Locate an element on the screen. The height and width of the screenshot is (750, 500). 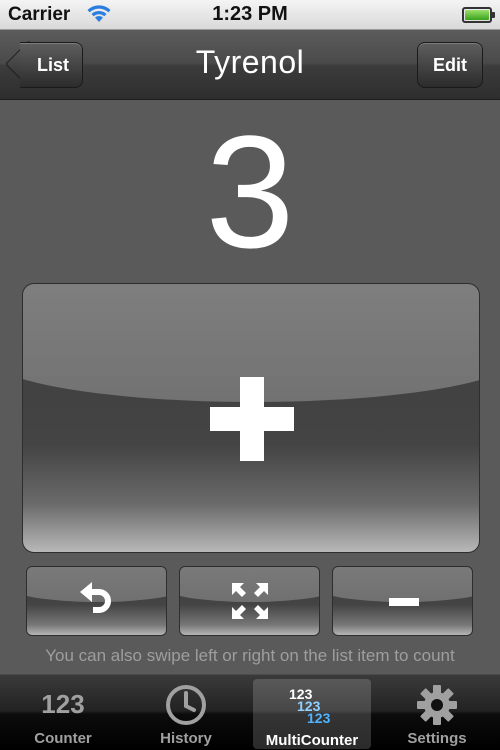
plus-icon is located at coordinates (252, 419).